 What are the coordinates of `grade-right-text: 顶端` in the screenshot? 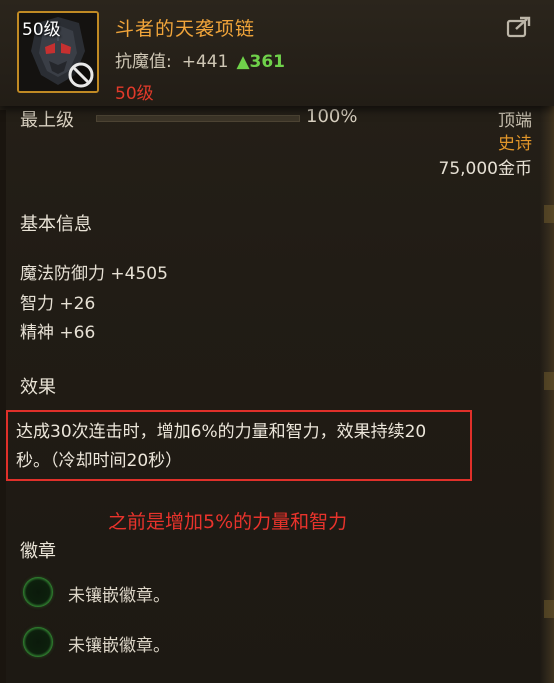 It's located at (515, 121).